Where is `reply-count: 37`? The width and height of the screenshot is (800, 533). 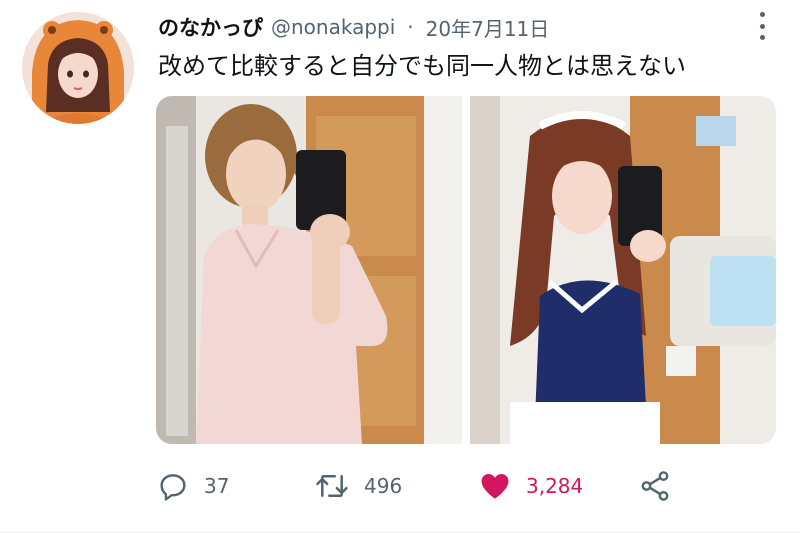 reply-count: 37 is located at coordinates (217, 486).